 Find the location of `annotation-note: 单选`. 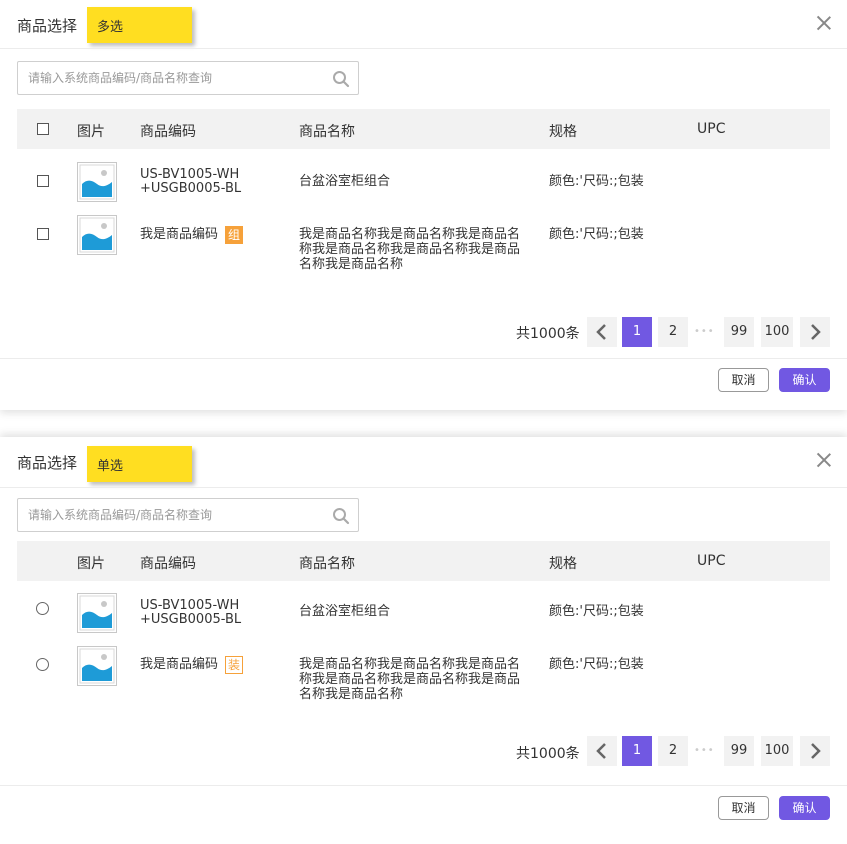

annotation-note: 单选 is located at coordinates (139, 464).